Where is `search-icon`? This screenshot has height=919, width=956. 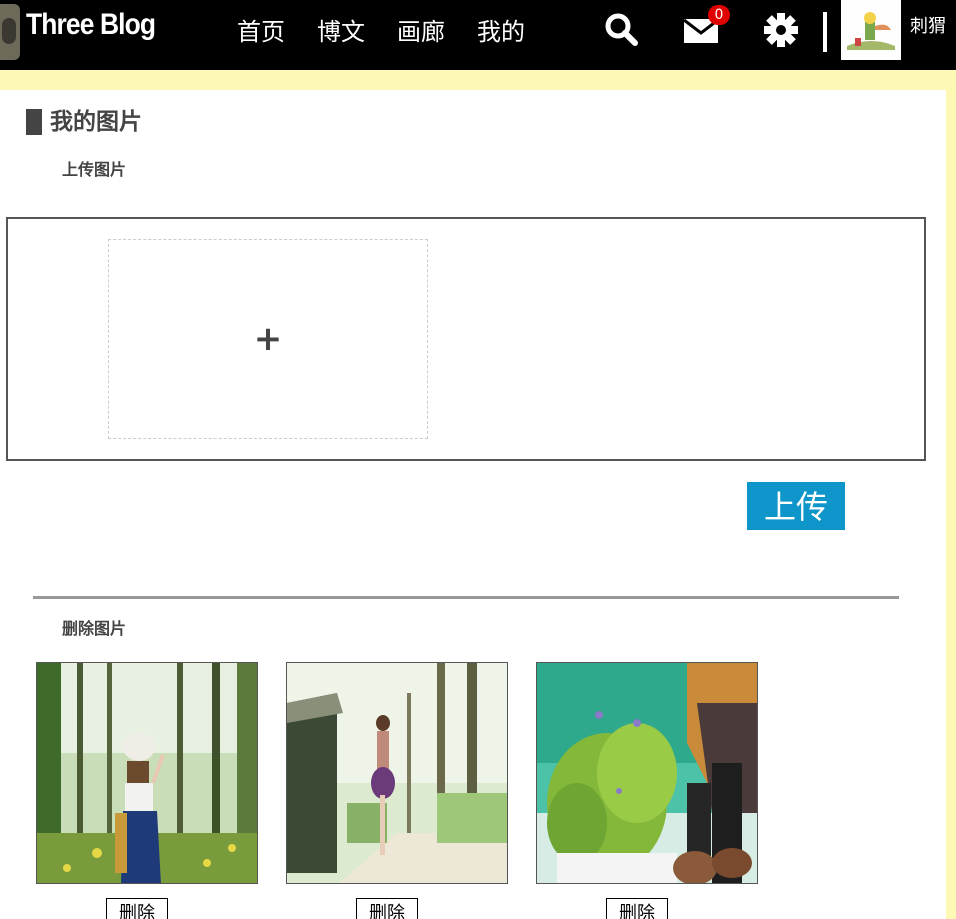
search-icon is located at coordinates (622, 30).